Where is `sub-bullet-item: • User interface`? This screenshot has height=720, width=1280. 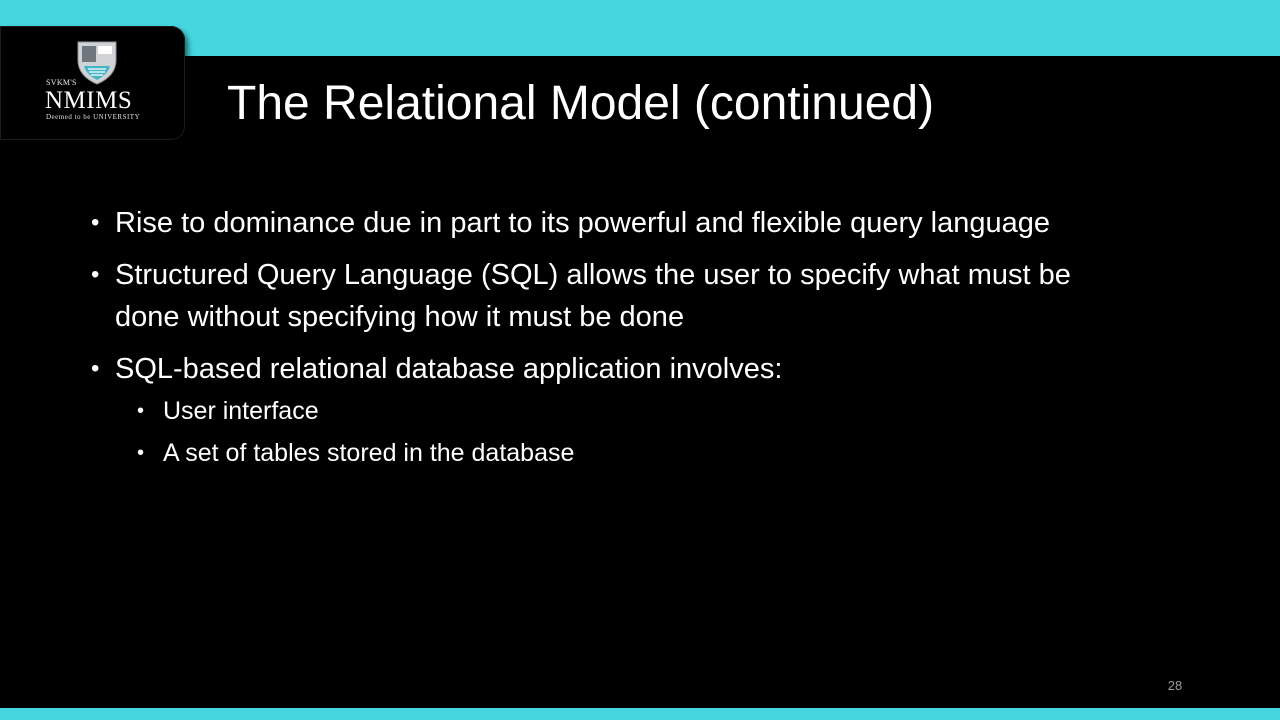 sub-bullet-item: • User interface is located at coordinates (610, 411).